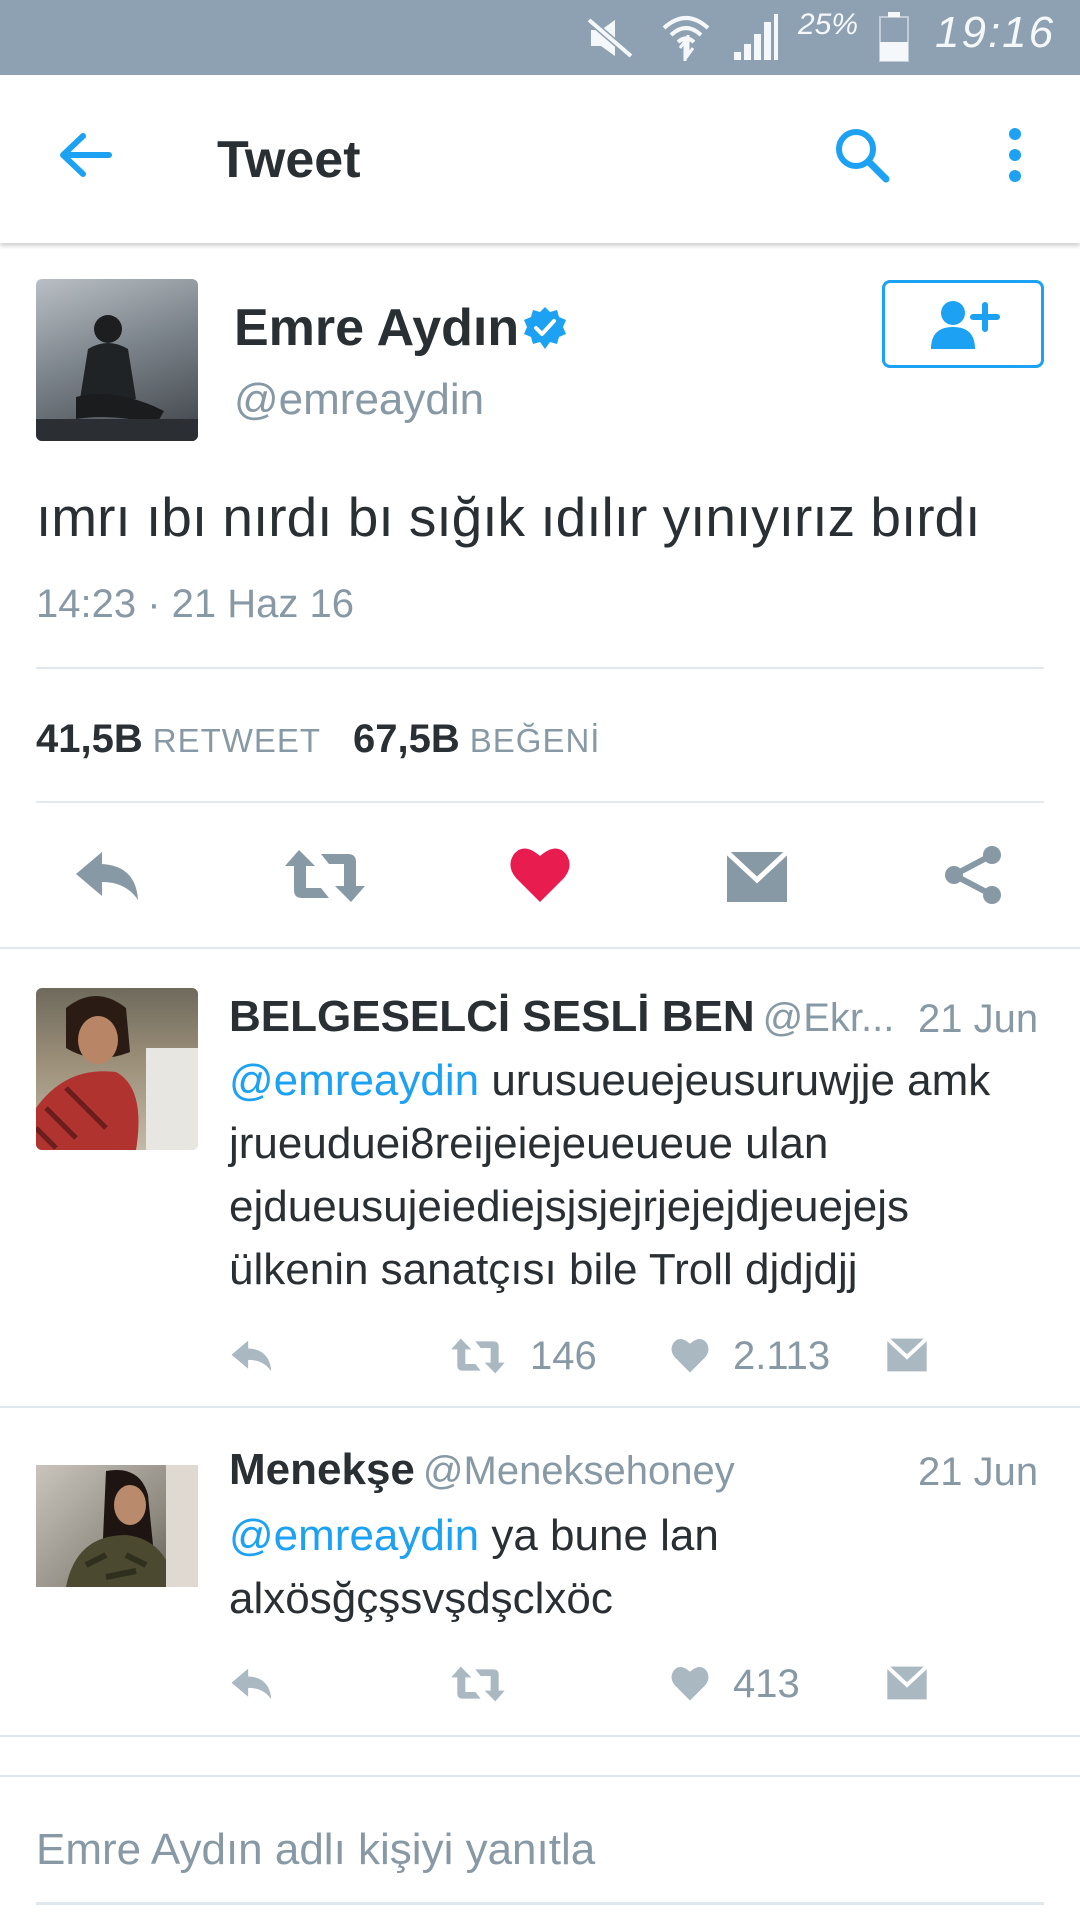  I want to click on page-title: Tweet, so click(289, 160).